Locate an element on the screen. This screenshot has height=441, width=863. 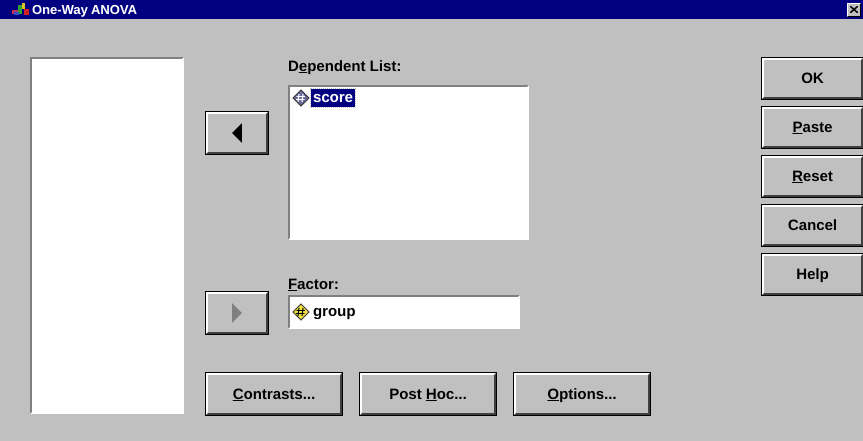
list-item: score is located at coordinates (333, 98).